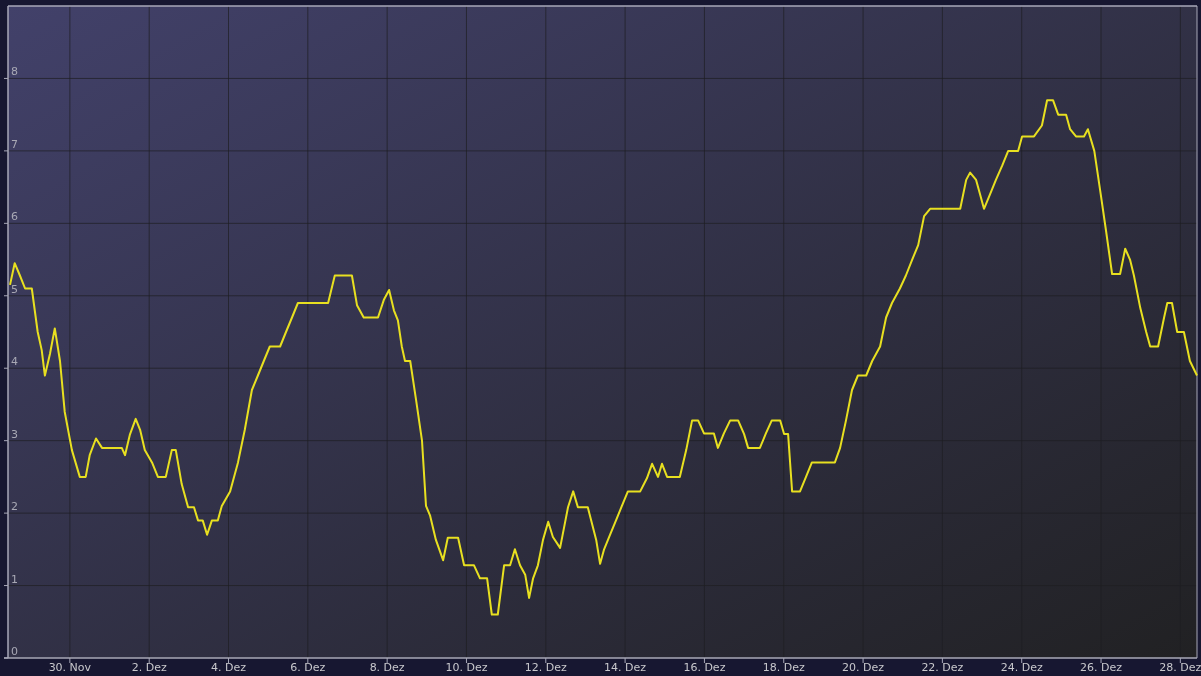  What do you see at coordinates (70, 667) in the screenshot?
I see `x-tick-label: 30. Nov` at bounding box center [70, 667].